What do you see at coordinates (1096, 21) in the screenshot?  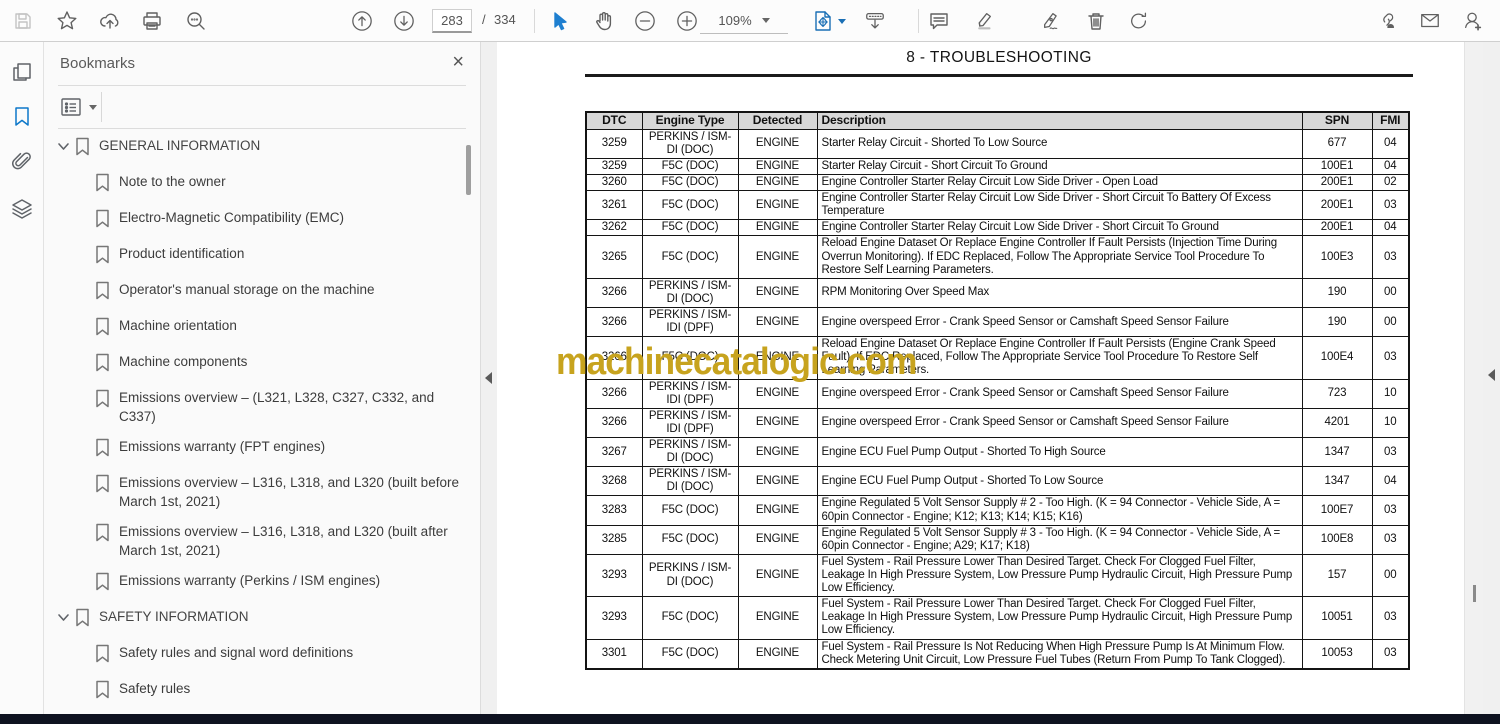 I see `trash-icon` at bounding box center [1096, 21].